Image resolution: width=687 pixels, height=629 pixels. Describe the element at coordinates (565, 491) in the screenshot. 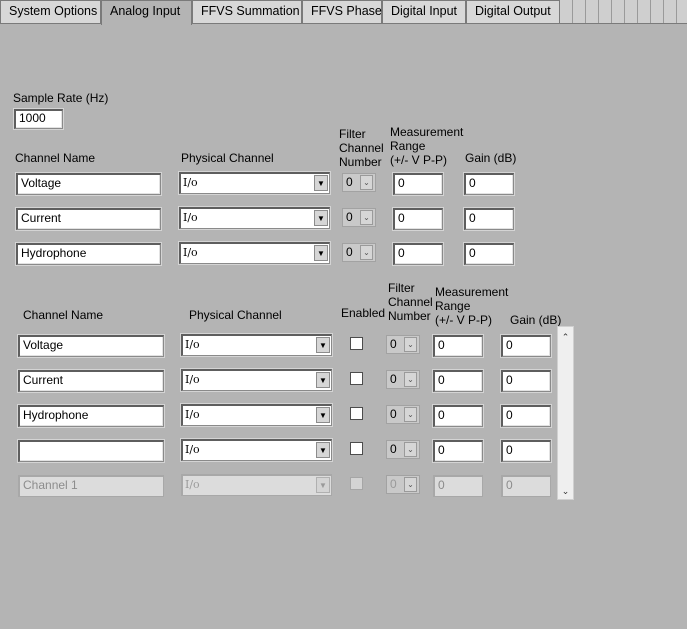

I see `scroll-down-icon: ⌄` at that location.